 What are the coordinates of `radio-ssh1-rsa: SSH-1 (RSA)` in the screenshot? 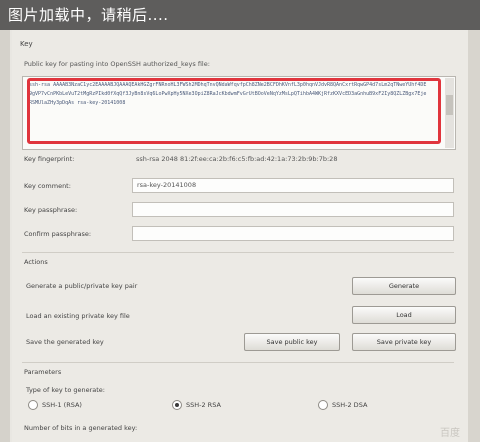 It's located at (55, 406).